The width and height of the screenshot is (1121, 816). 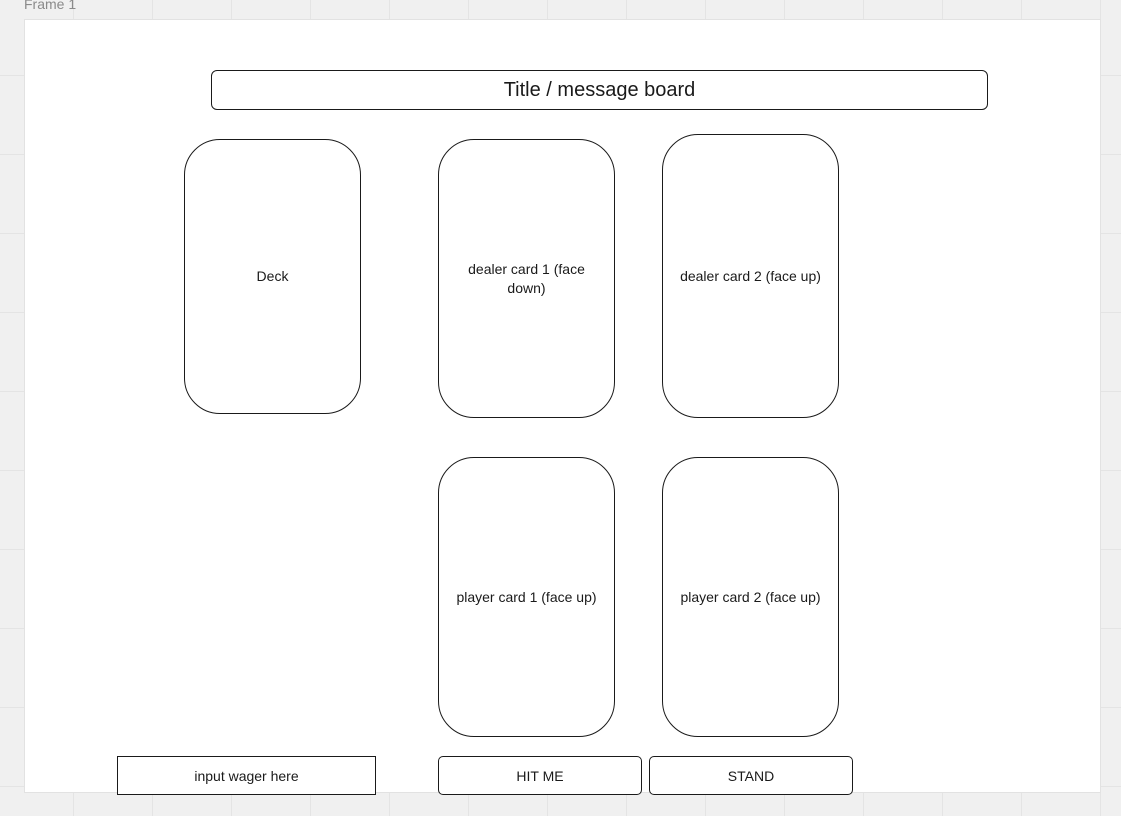 I want to click on player-card-2: player card 2 (face up), so click(x=750, y=597).